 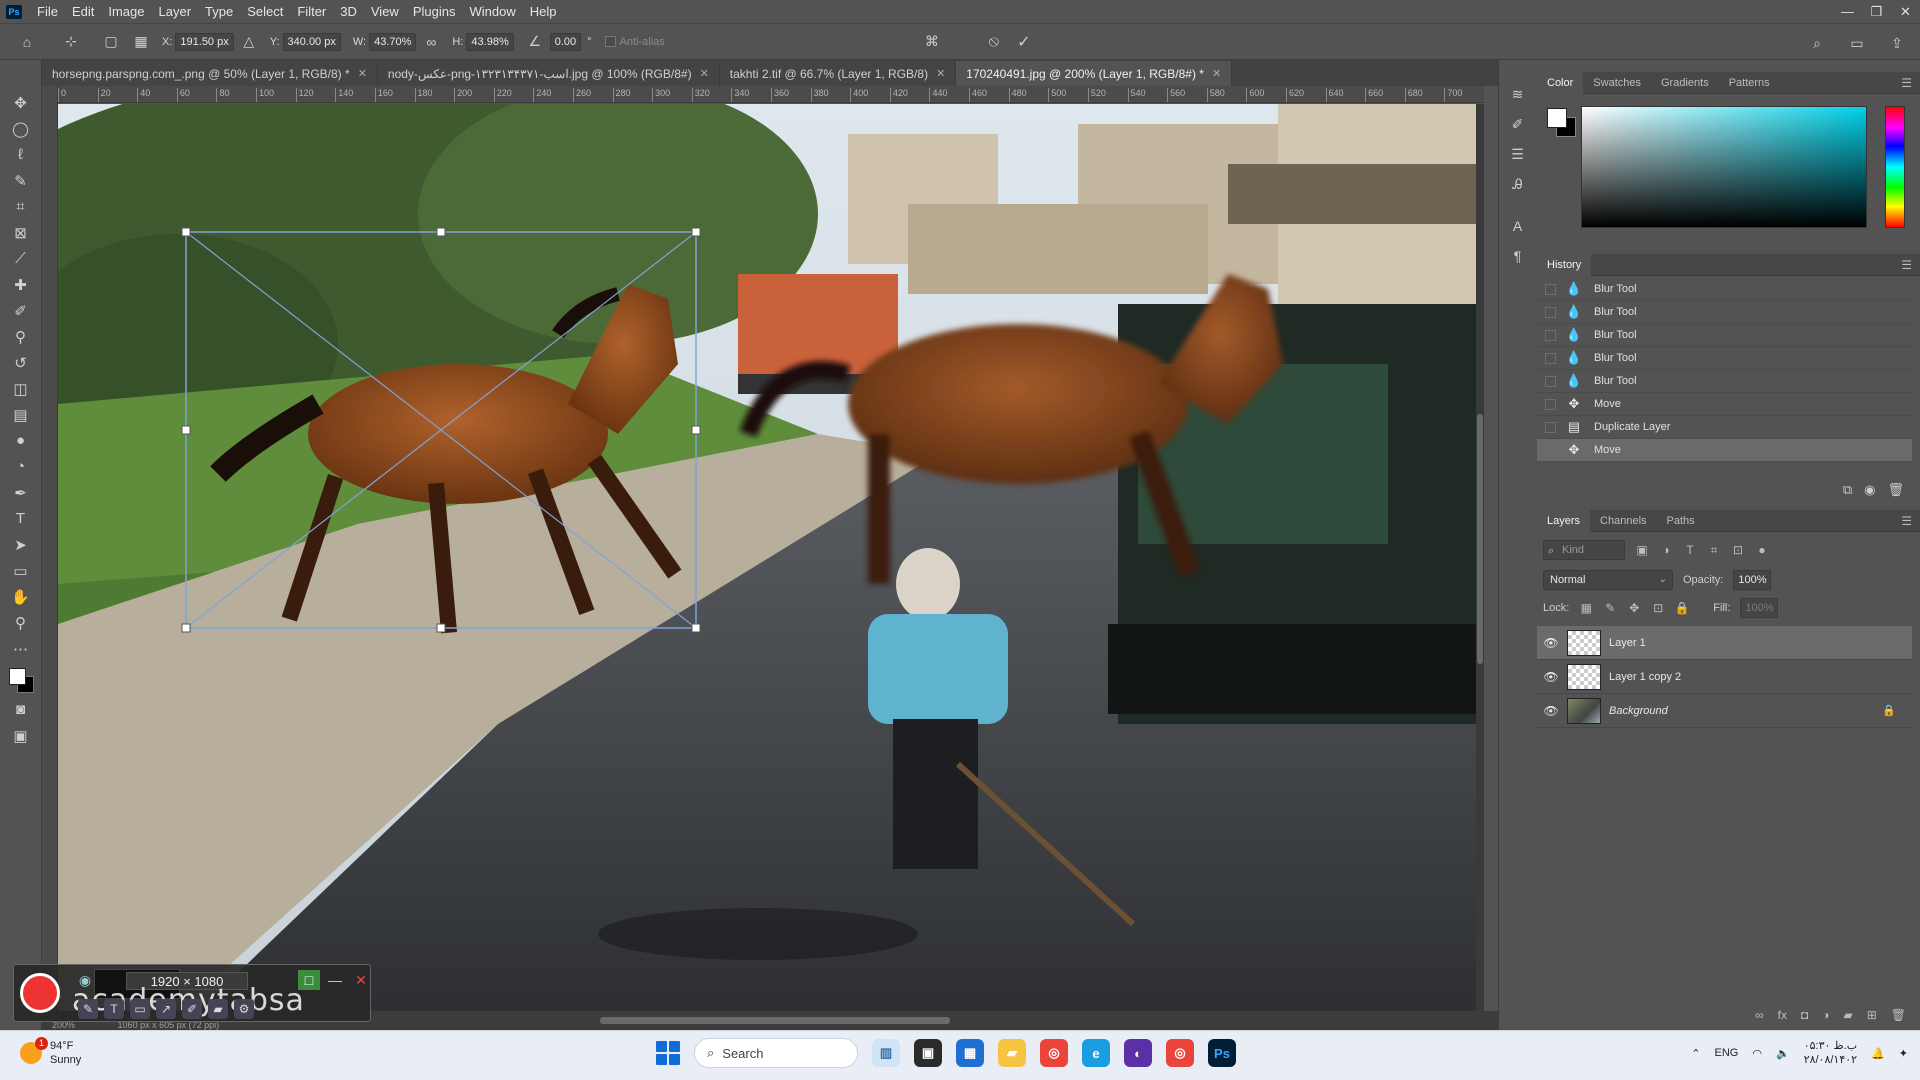 I want to click on folder-icon: ▰, so click(x=218, y=1009).